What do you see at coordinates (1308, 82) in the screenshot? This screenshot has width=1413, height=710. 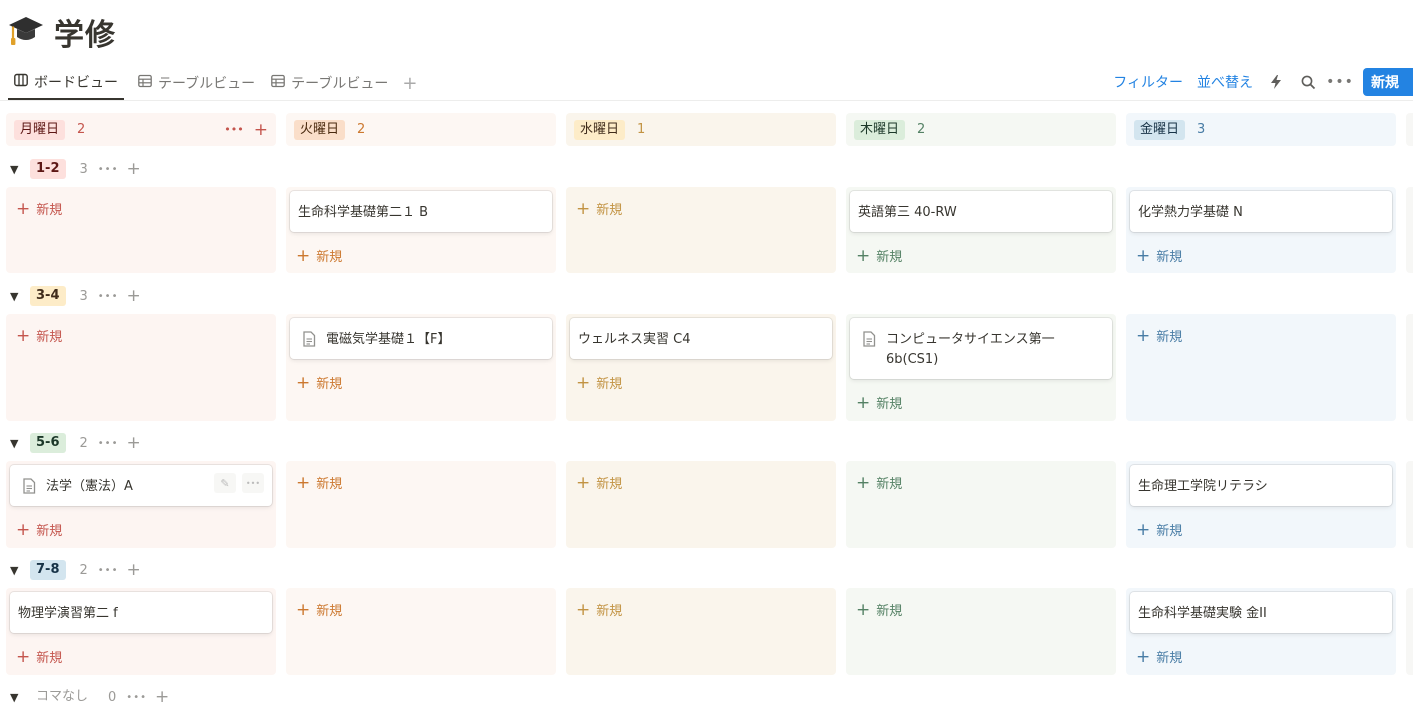 I see `search-icon` at bounding box center [1308, 82].